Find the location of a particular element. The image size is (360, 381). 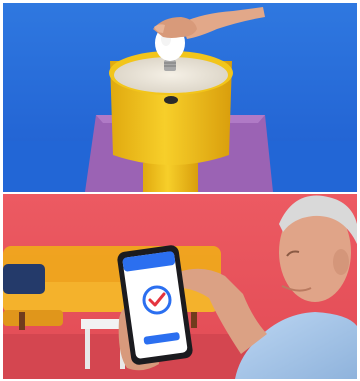

lamp-socket is located at coordinates (171, 100).